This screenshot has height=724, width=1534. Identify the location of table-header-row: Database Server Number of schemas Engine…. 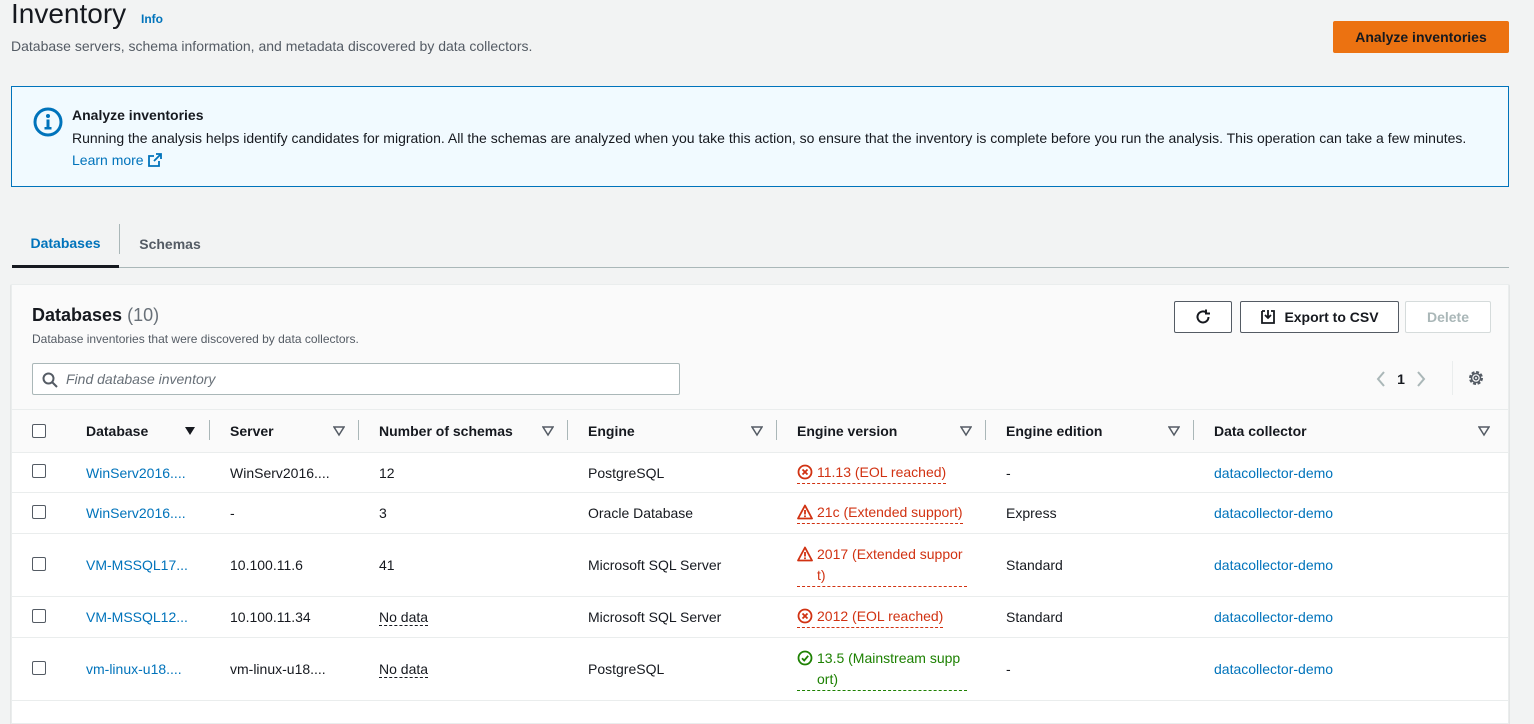
(760, 431).